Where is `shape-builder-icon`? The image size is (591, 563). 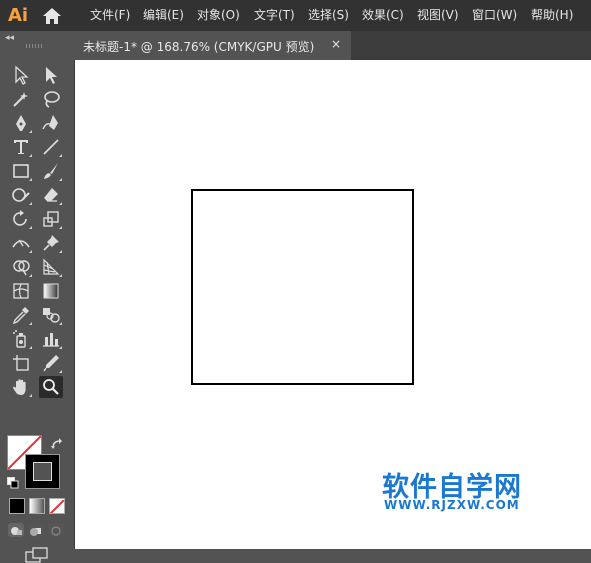
shape-builder-icon is located at coordinates (21, 268).